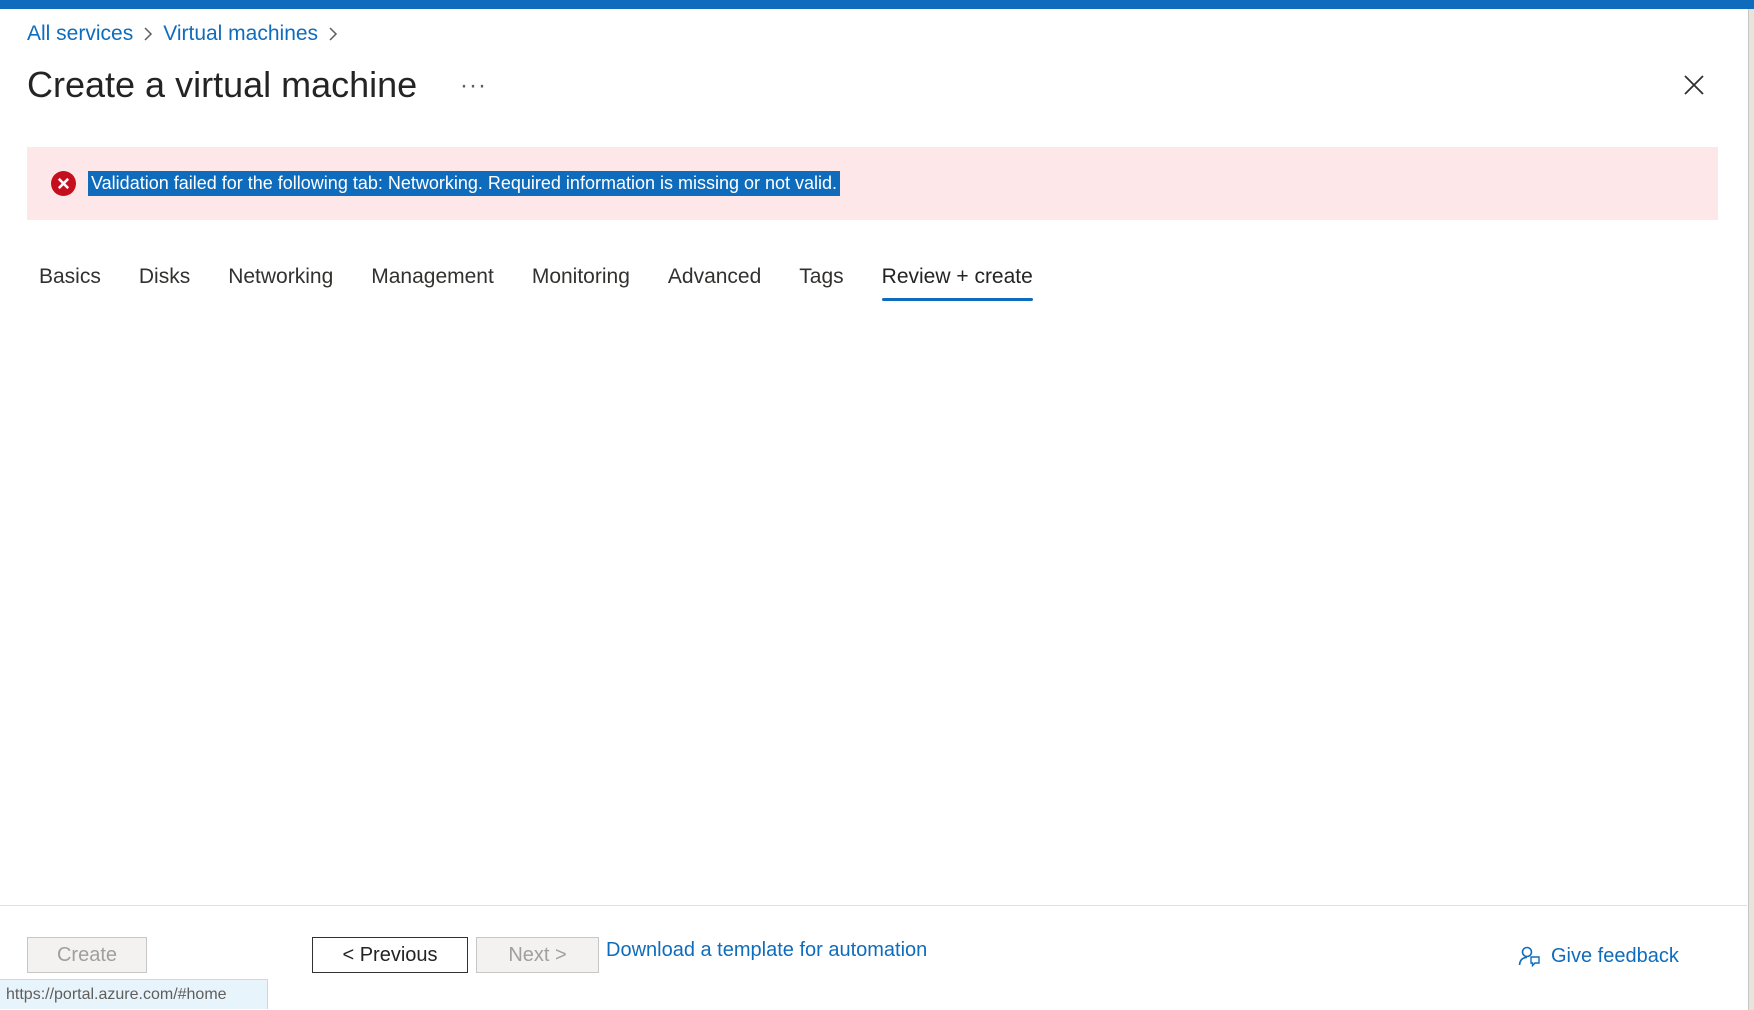 The image size is (1754, 1010). I want to click on tab-management: Management, so click(432, 283).